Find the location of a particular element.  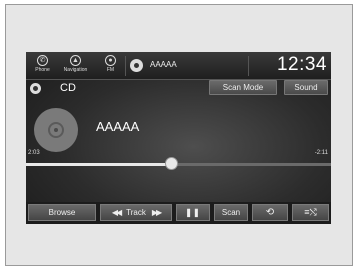

progress-fill is located at coordinates (99, 164).